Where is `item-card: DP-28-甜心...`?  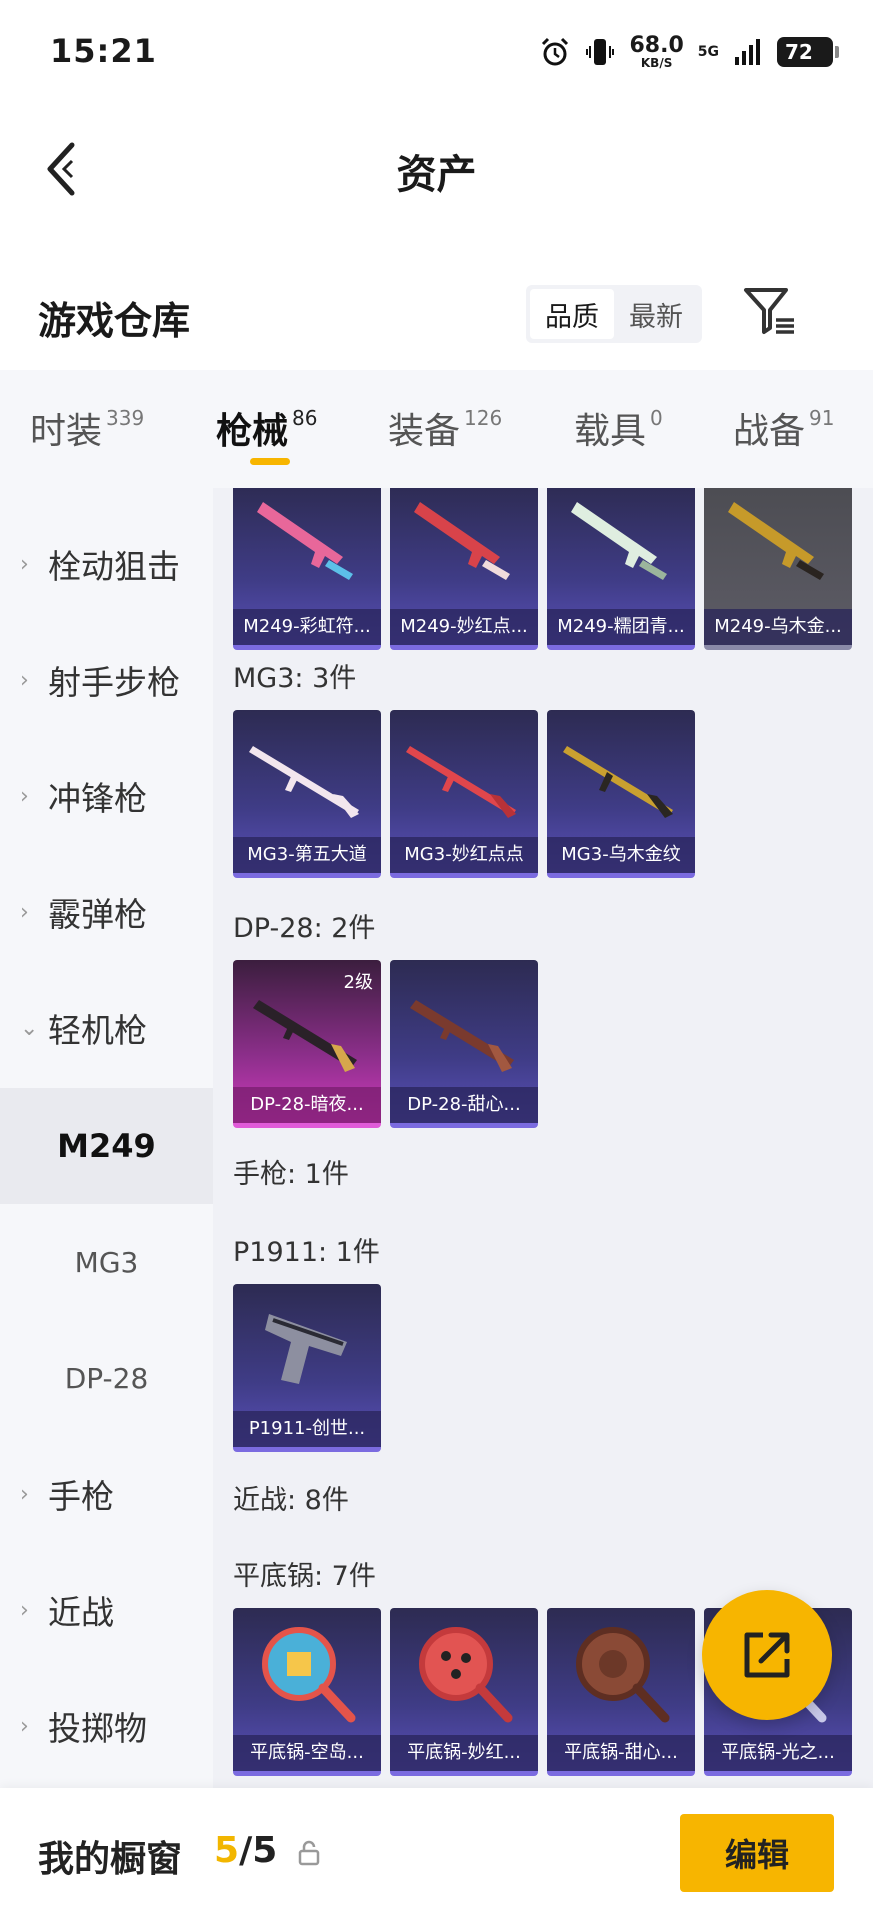
item-card: DP-28-甜心... is located at coordinates (464, 1044).